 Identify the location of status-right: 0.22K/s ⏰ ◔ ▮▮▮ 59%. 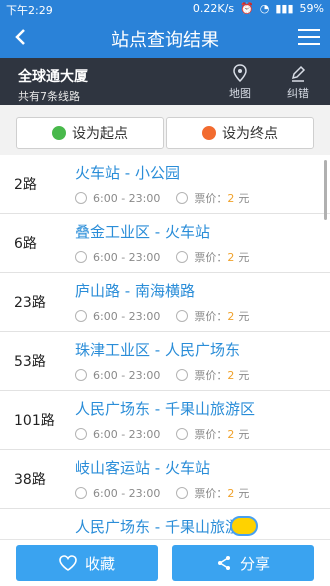
(258, 8).